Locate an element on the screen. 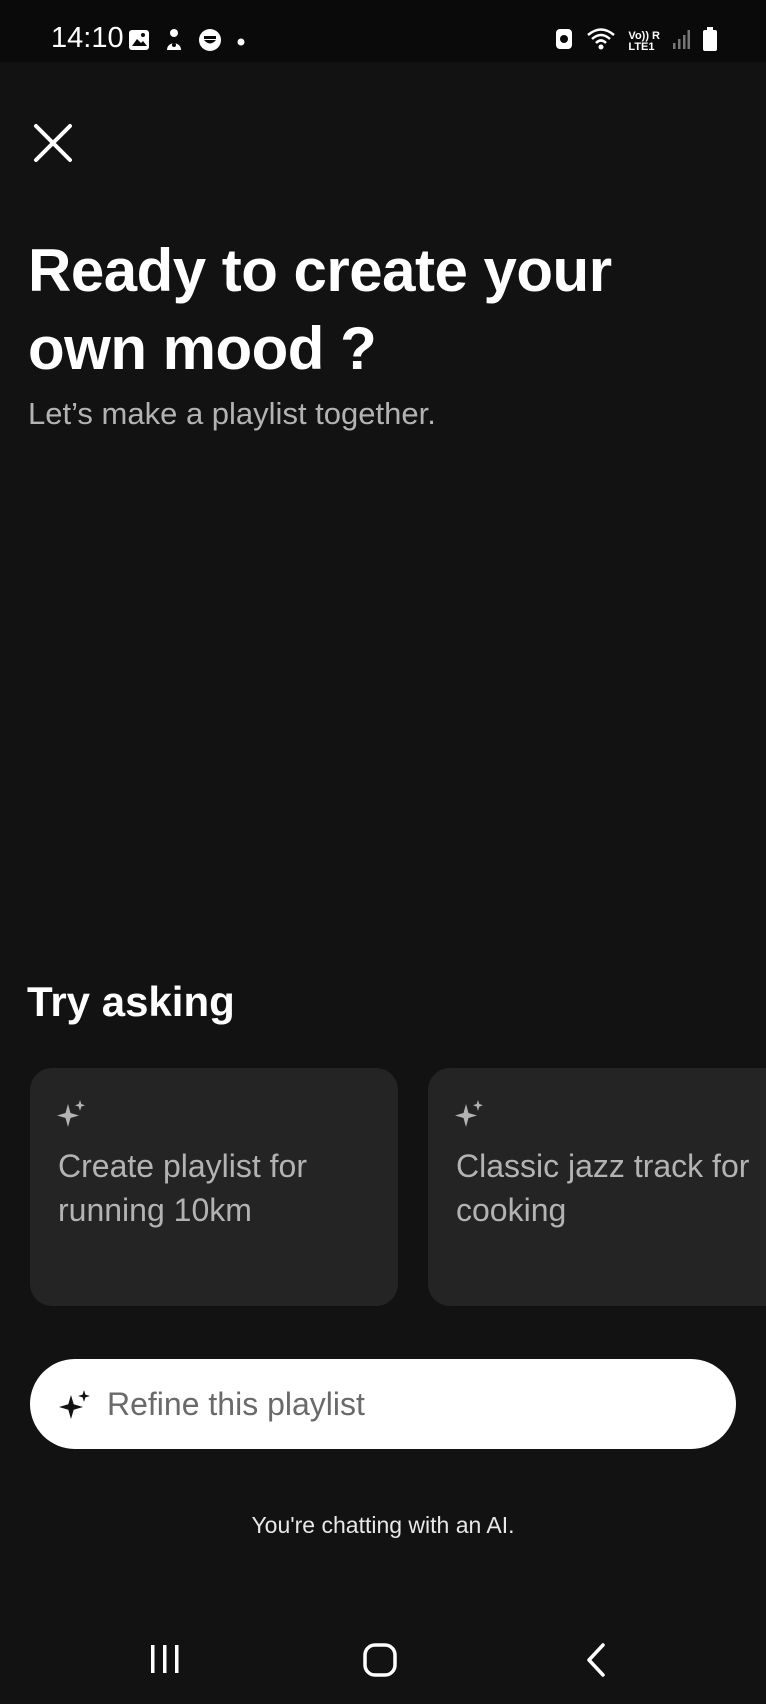 The width and height of the screenshot is (766, 1704). system-nav-bar is located at coordinates (383, 1662).